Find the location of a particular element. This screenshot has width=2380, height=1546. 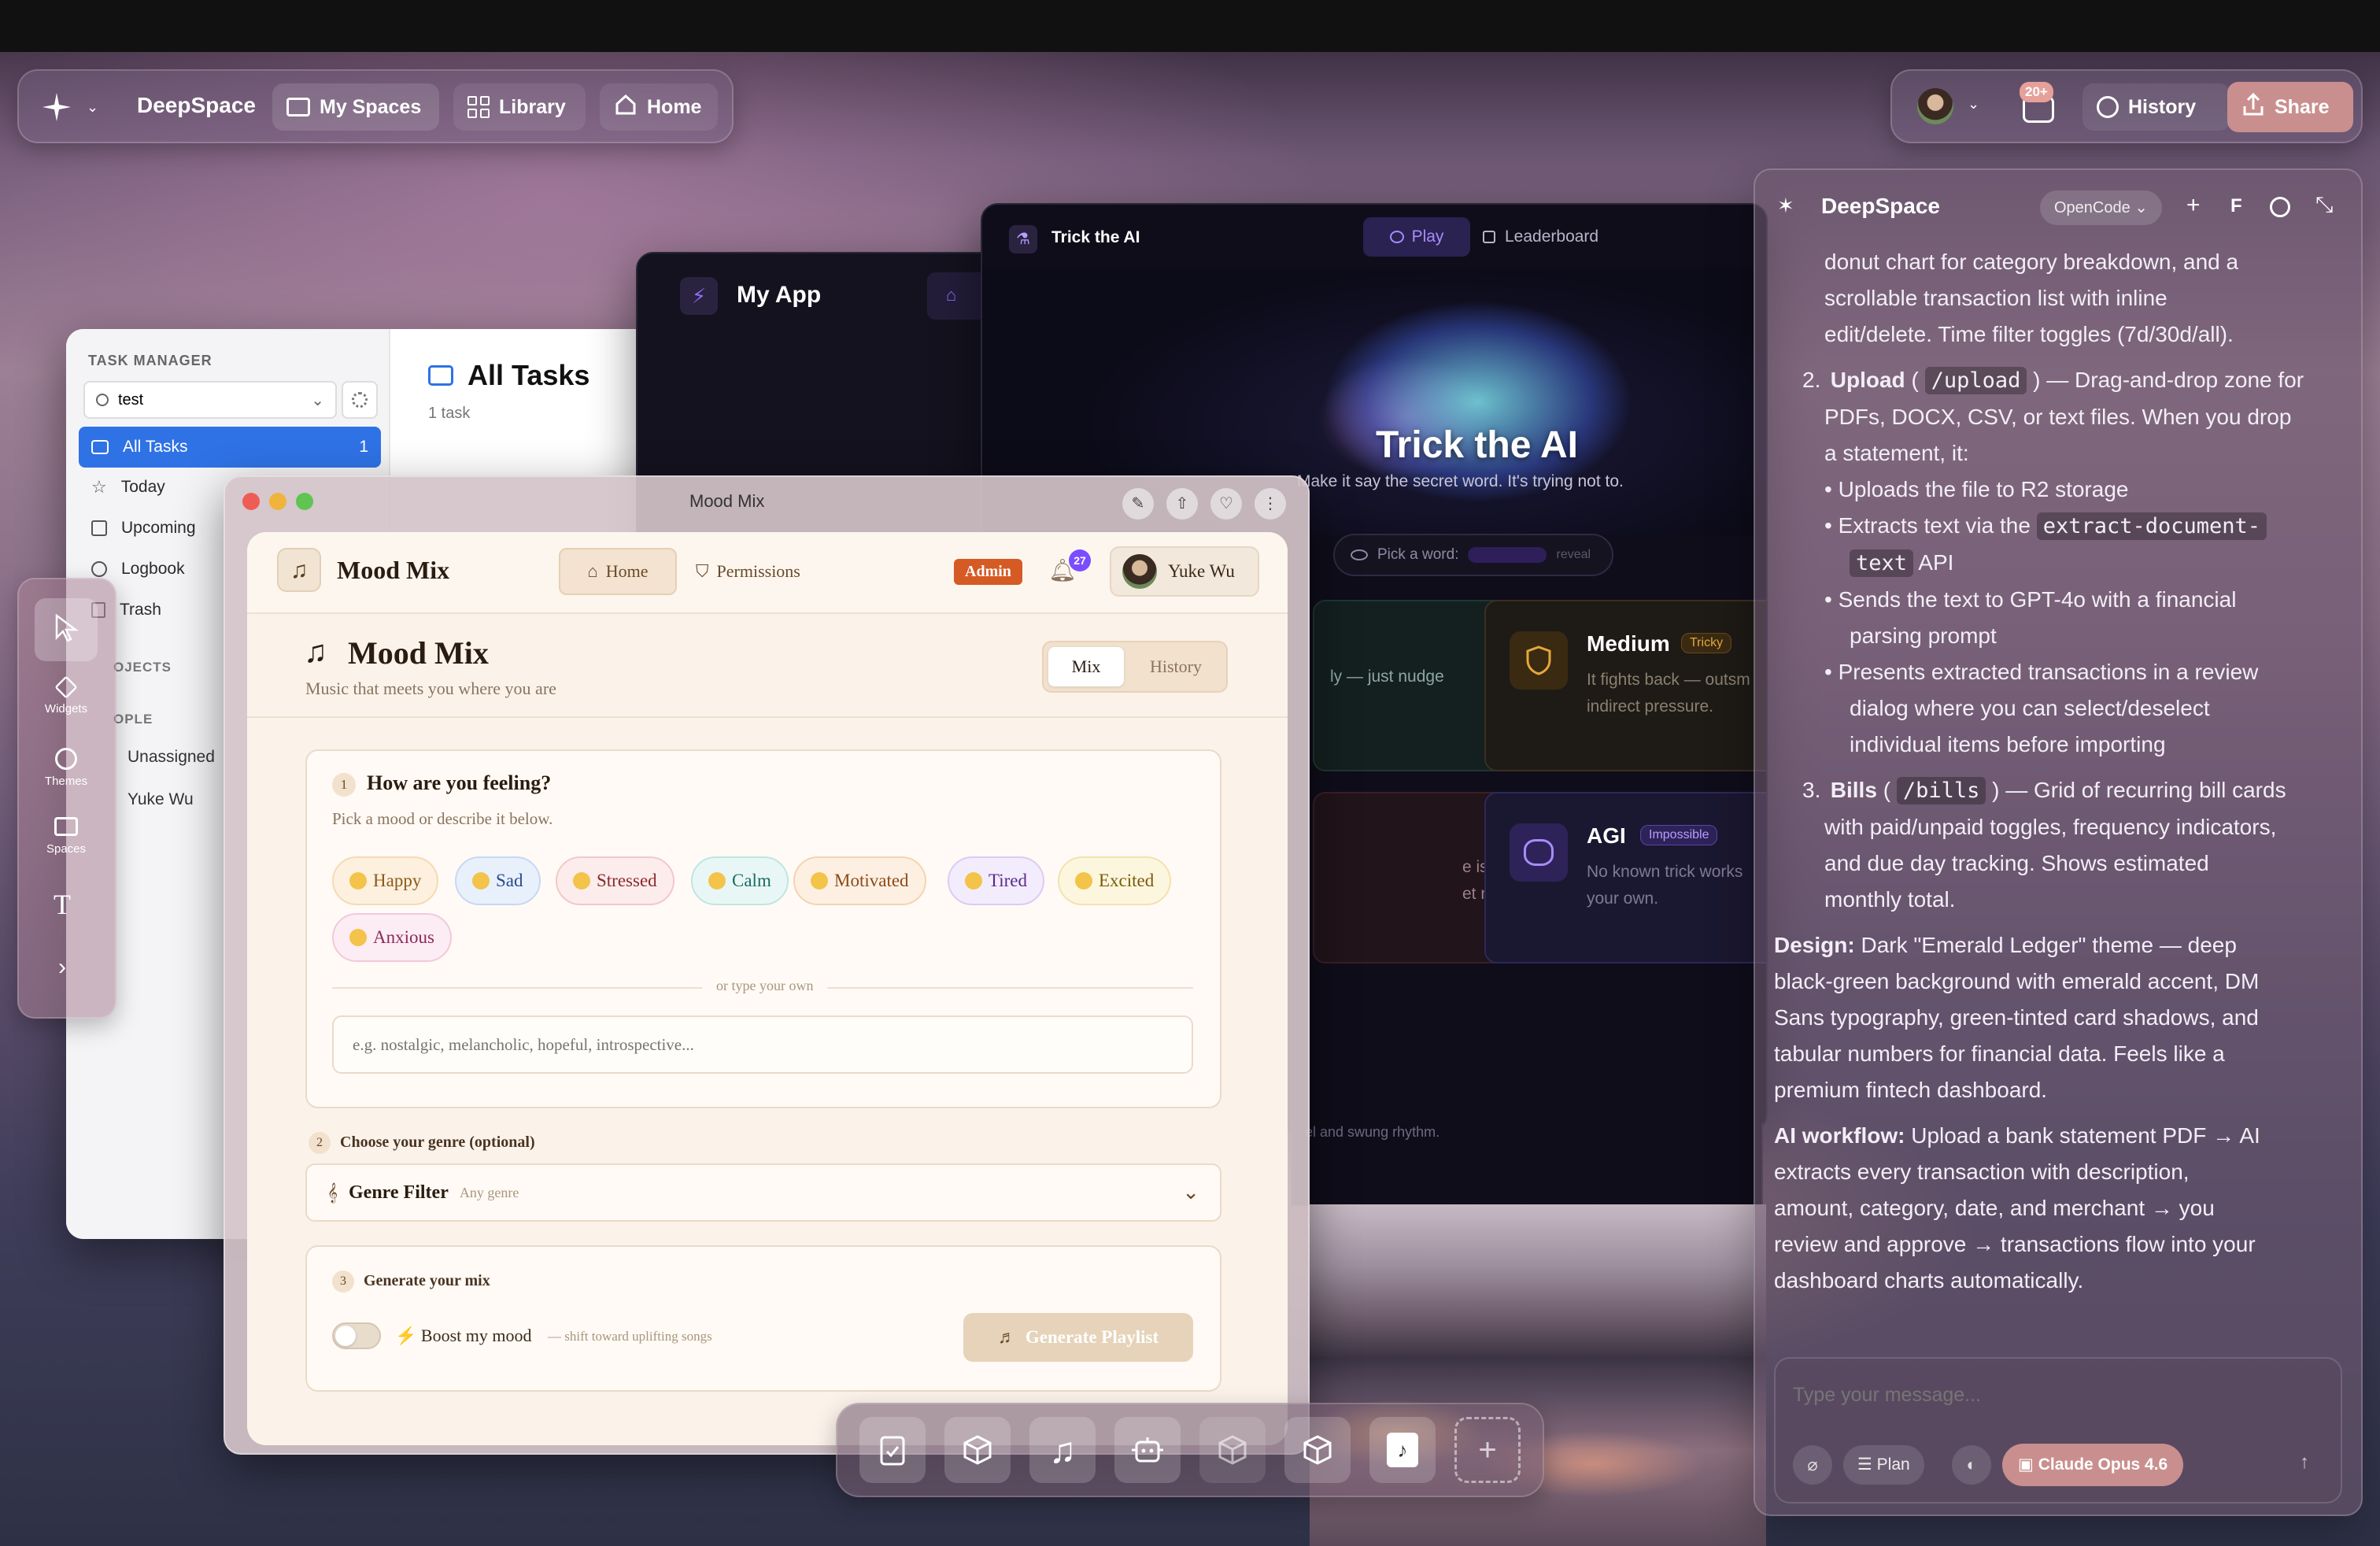

palette-icon: ◐ is located at coordinates (1972, 1465).